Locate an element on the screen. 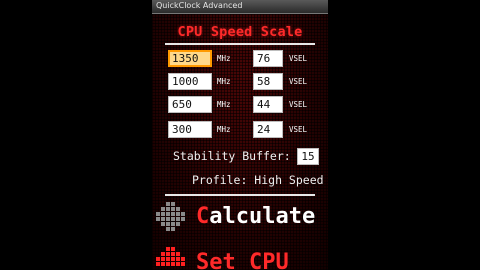  mhz-input-4: 300 is located at coordinates (190, 129).